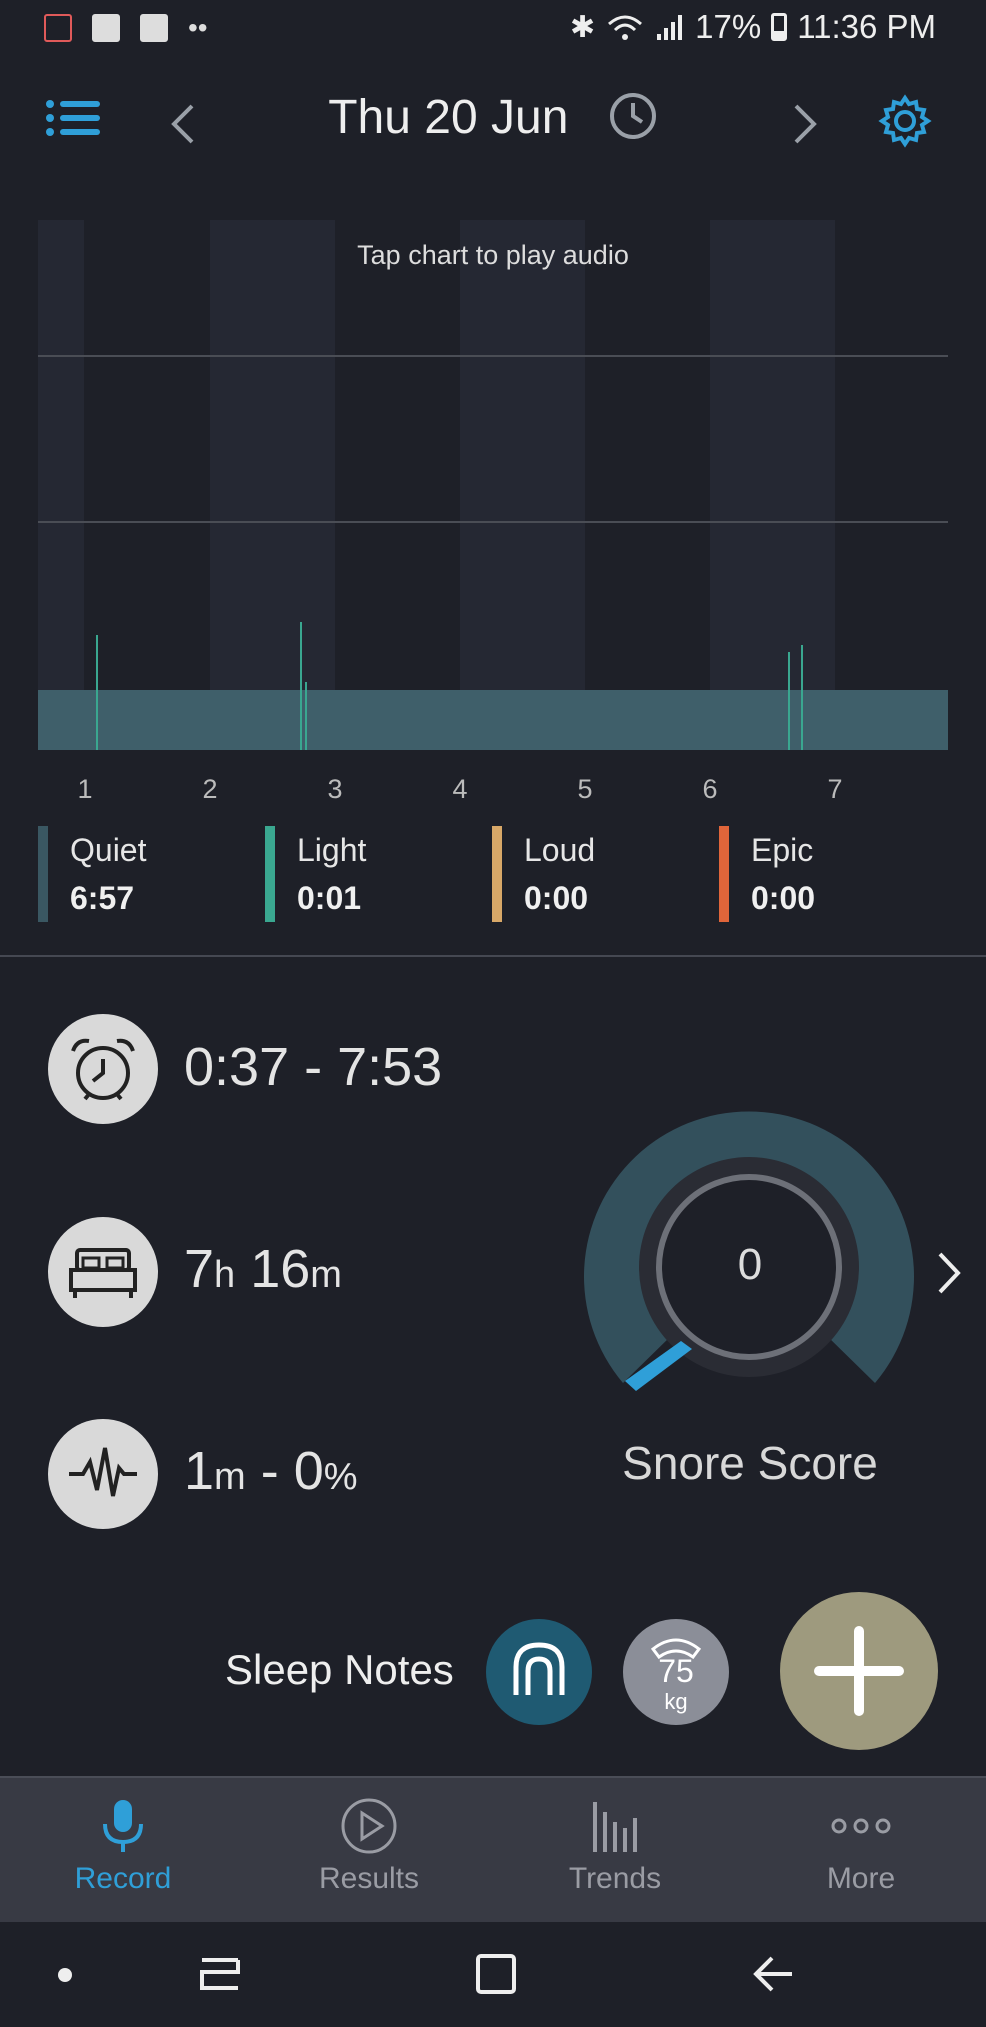 The height and width of the screenshot is (2027, 986). I want to click on gear-icon, so click(905, 121).